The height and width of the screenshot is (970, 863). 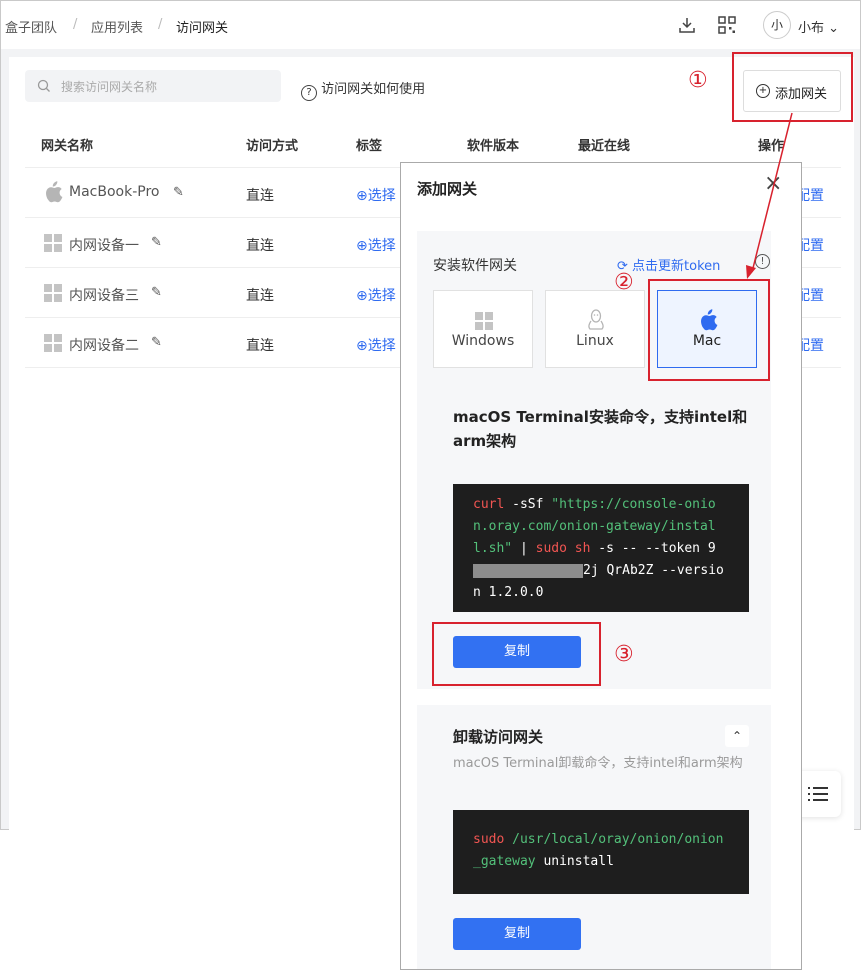 What do you see at coordinates (43, 85) in the screenshot?
I see `search-icon` at bounding box center [43, 85].